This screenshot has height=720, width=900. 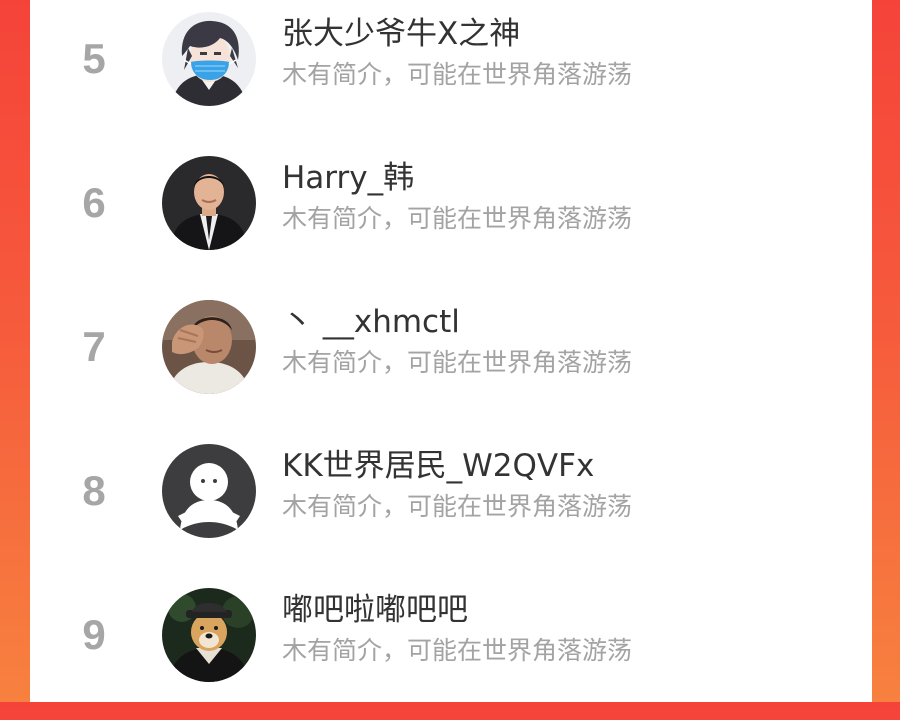 I want to click on rank-number: 8, so click(x=94, y=490).